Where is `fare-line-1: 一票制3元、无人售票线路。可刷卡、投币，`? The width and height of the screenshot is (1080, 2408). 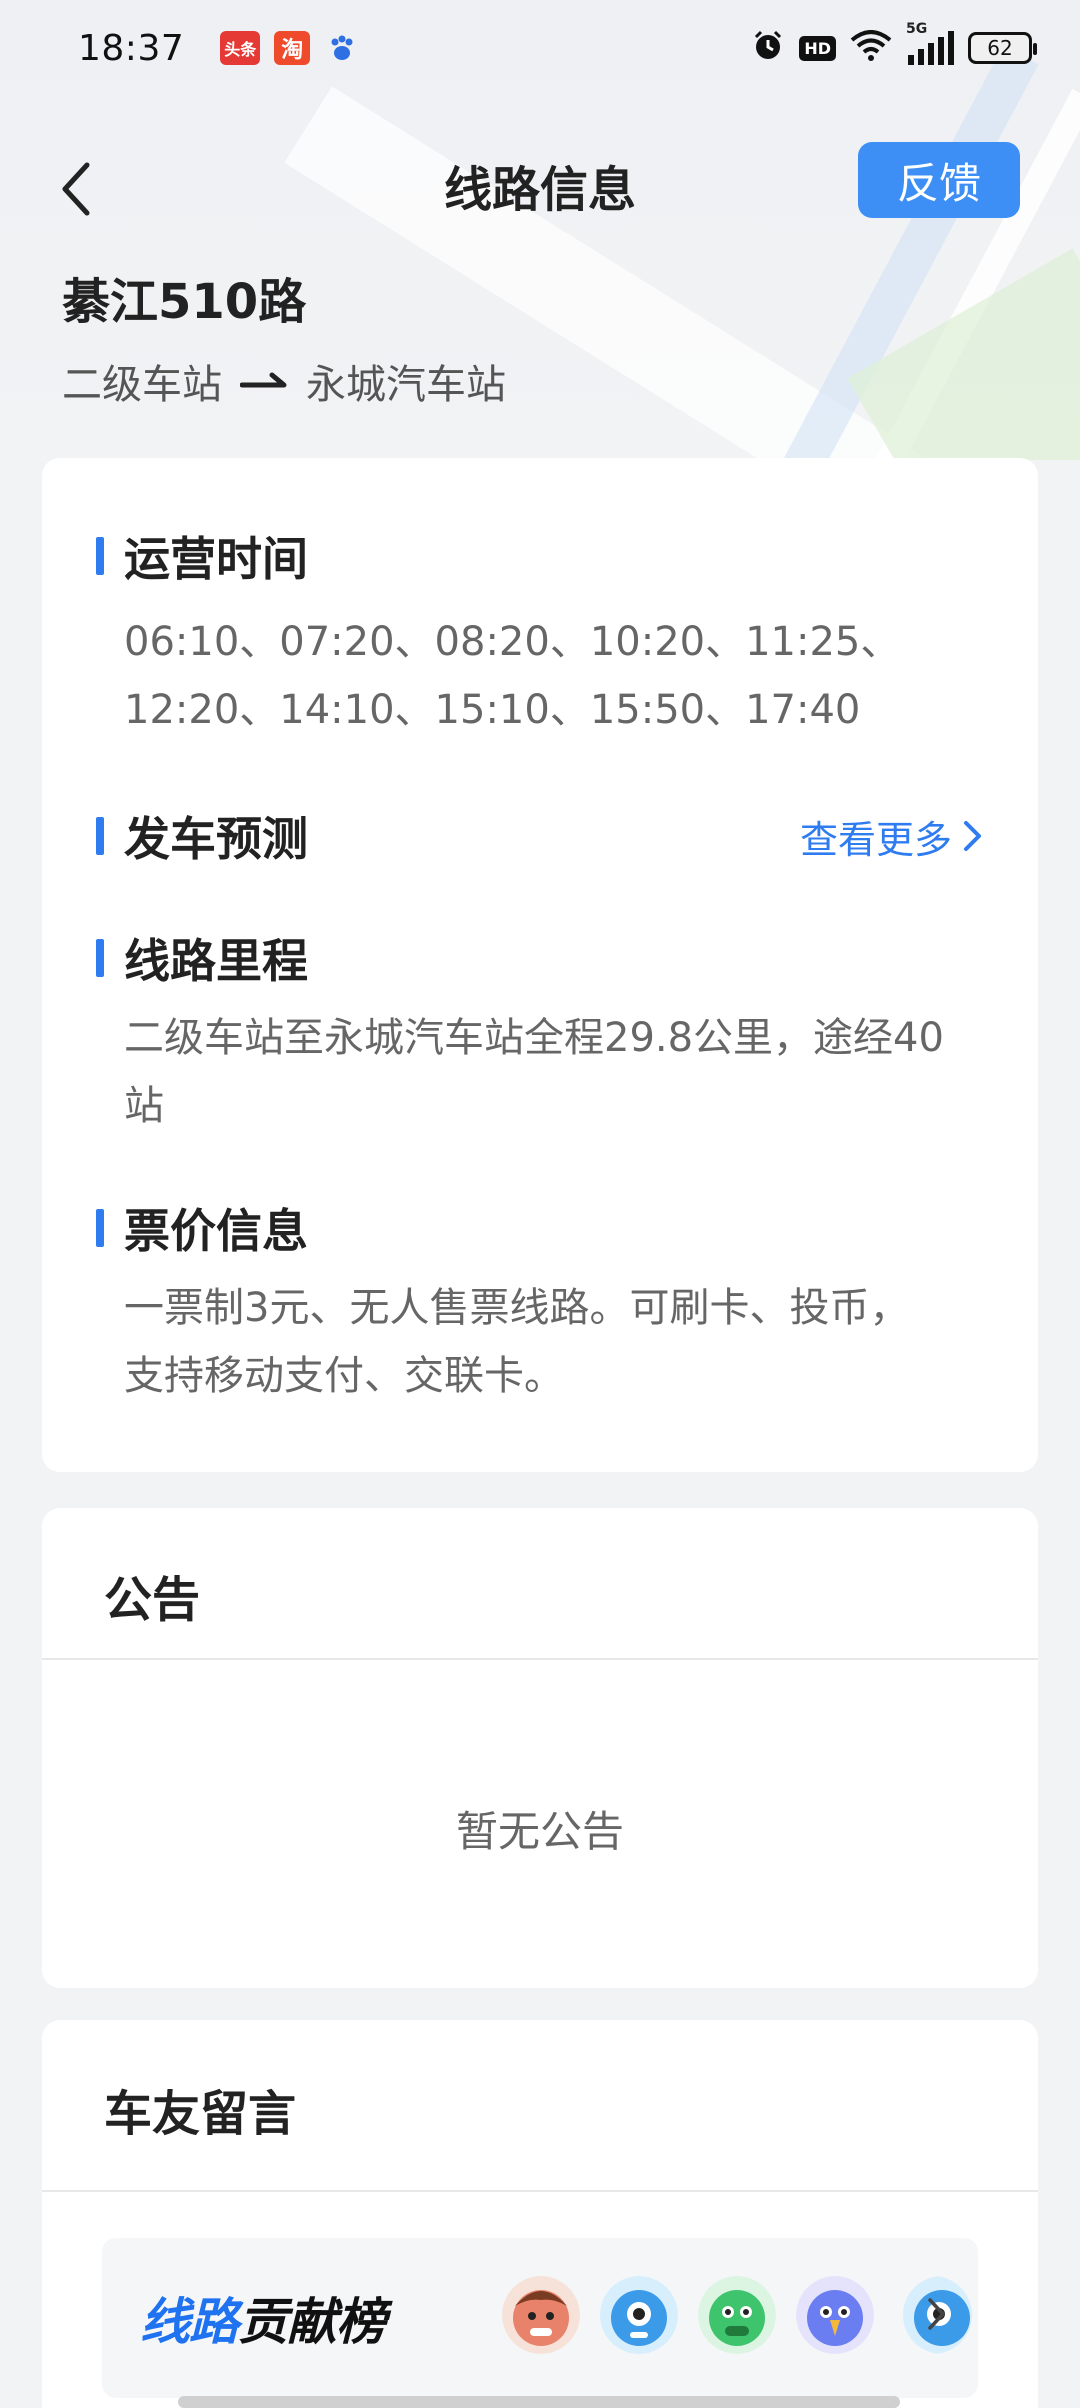 fare-line-1: 一票制3元、无人售票线路。可刷卡、投币， is located at coordinates (517, 1308).